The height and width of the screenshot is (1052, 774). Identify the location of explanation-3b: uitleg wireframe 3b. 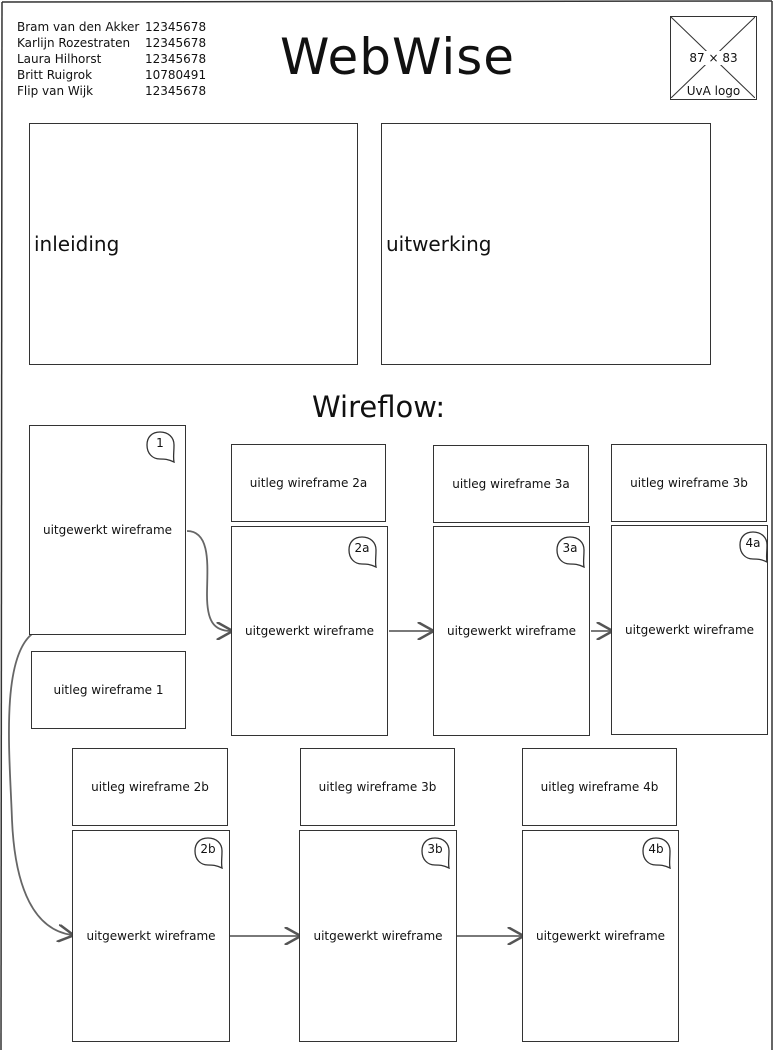
(377, 787).